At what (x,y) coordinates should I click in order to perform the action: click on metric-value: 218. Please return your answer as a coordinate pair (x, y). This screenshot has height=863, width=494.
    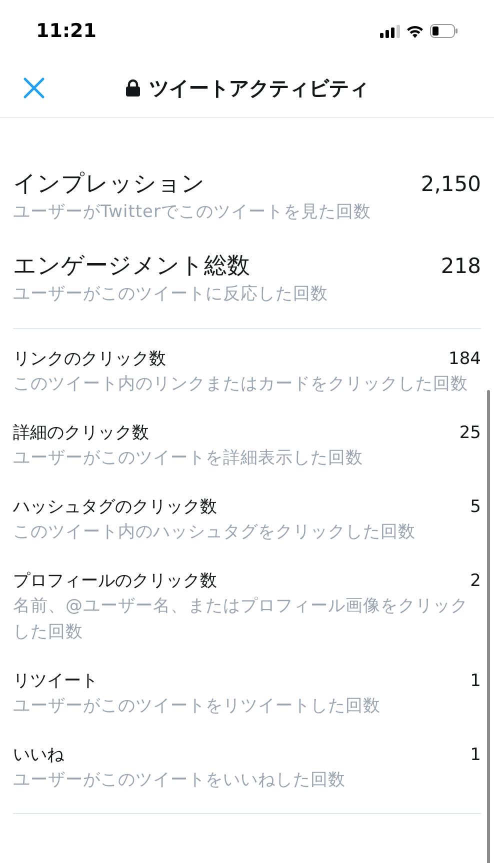
    Looking at the image, I should click on (460, 266).